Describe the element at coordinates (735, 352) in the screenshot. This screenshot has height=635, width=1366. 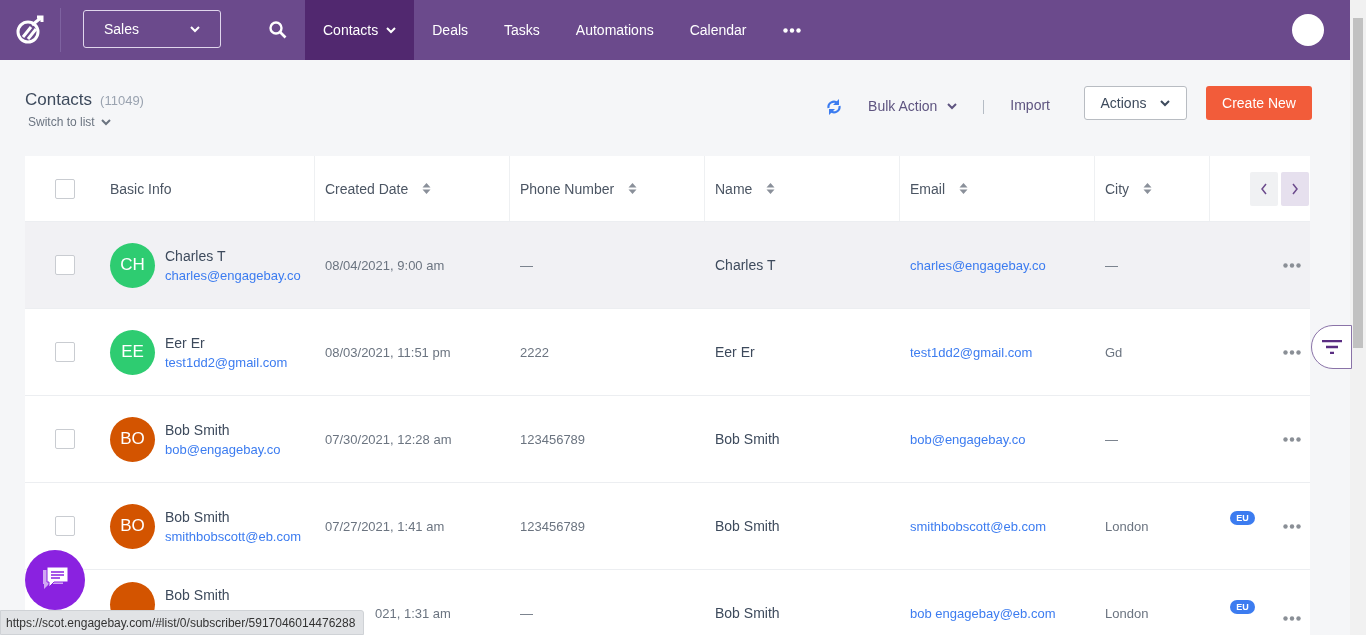
I see `table-cell: Eer Er` at that location.